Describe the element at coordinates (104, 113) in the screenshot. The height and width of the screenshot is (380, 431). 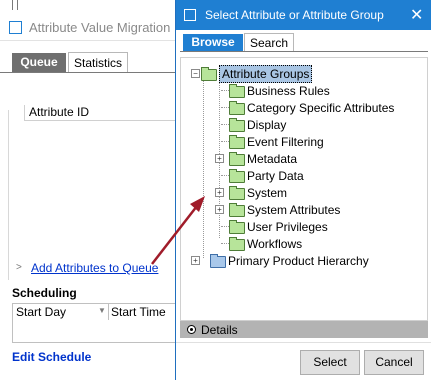
I see `attribute-id-column-header: Attribute ID` at that location.